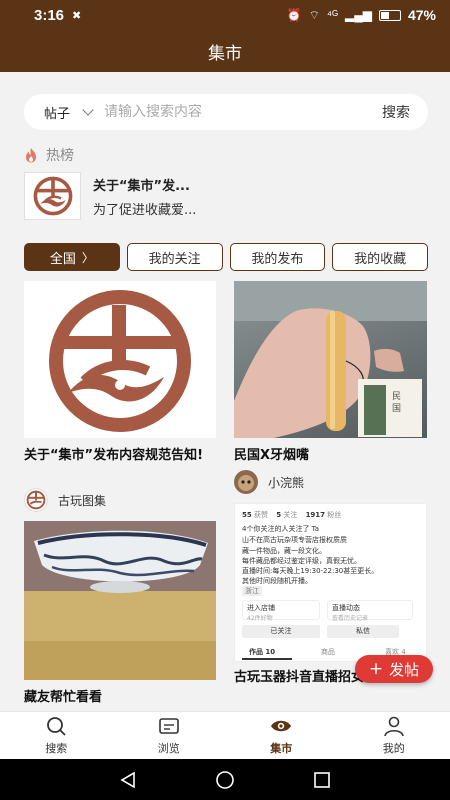 Image resolution: width=450 pixels, height=800 pixels. What do you see at coordinates (247, 515) in the screenshot?
I see `screenshot-follow-count: 55` at bounding box center [247, 515].